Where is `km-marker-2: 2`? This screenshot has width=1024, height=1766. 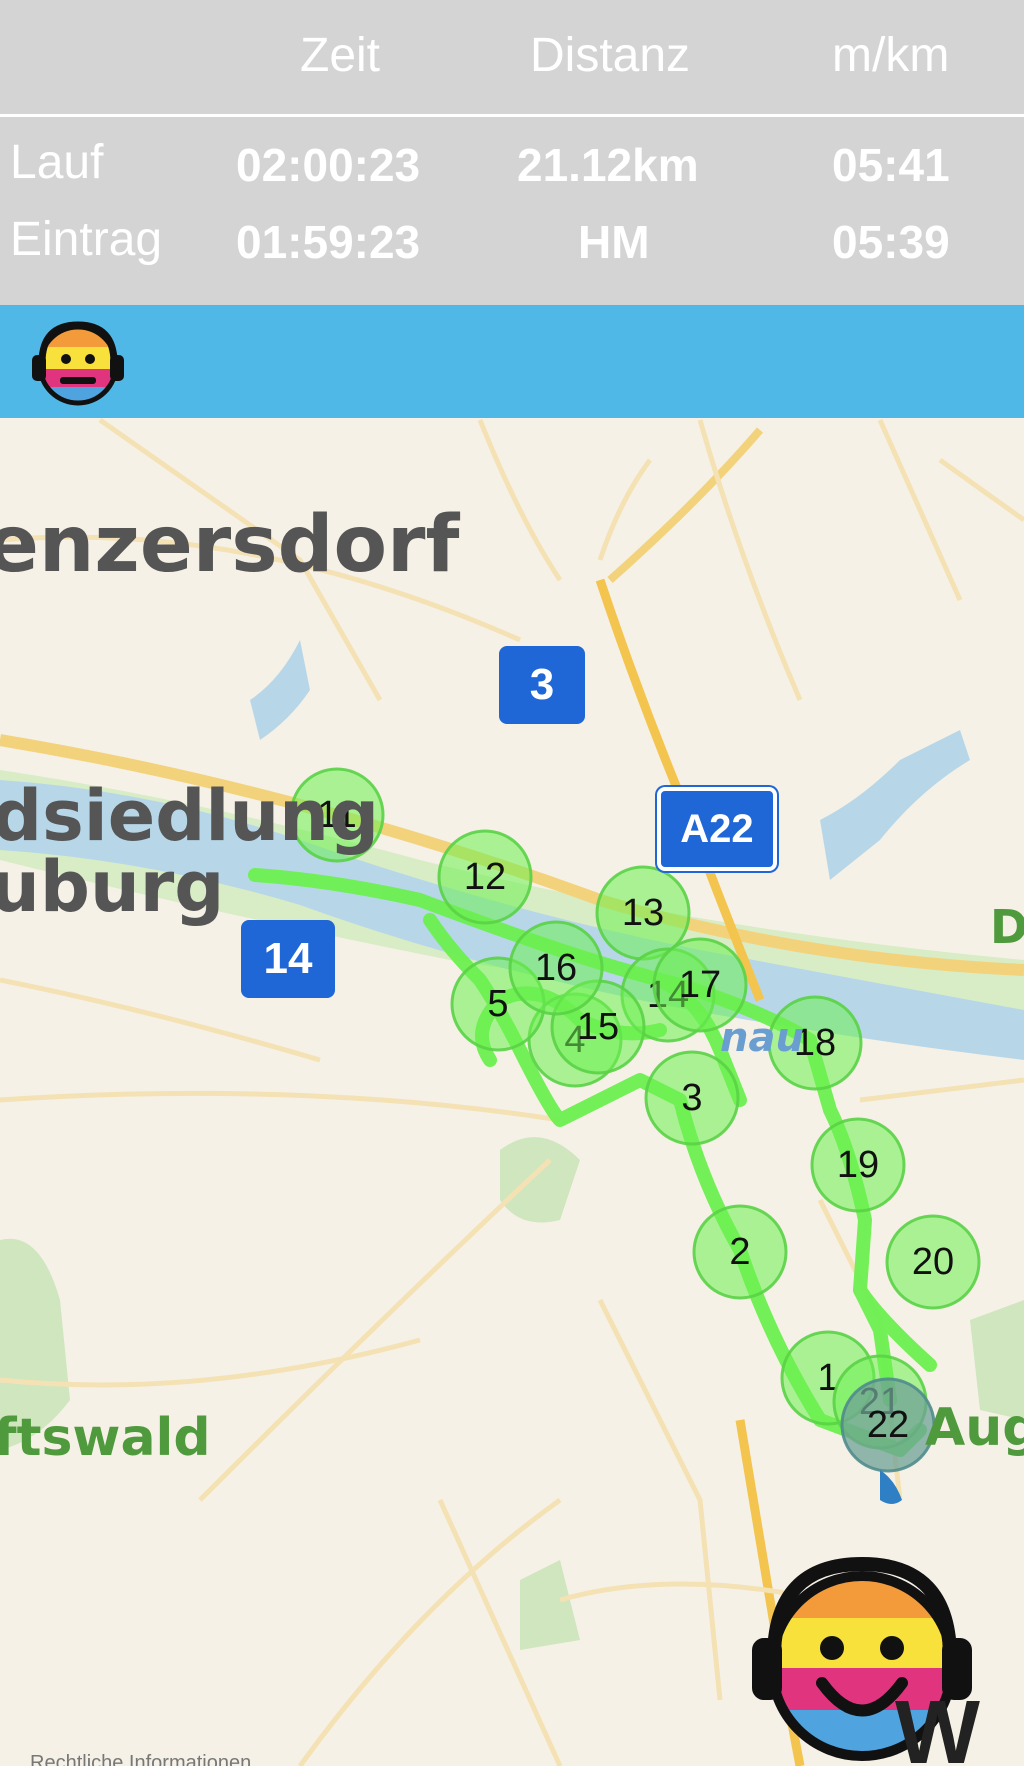 km-marker-2: 2 is located at coordinates (740, 1252).